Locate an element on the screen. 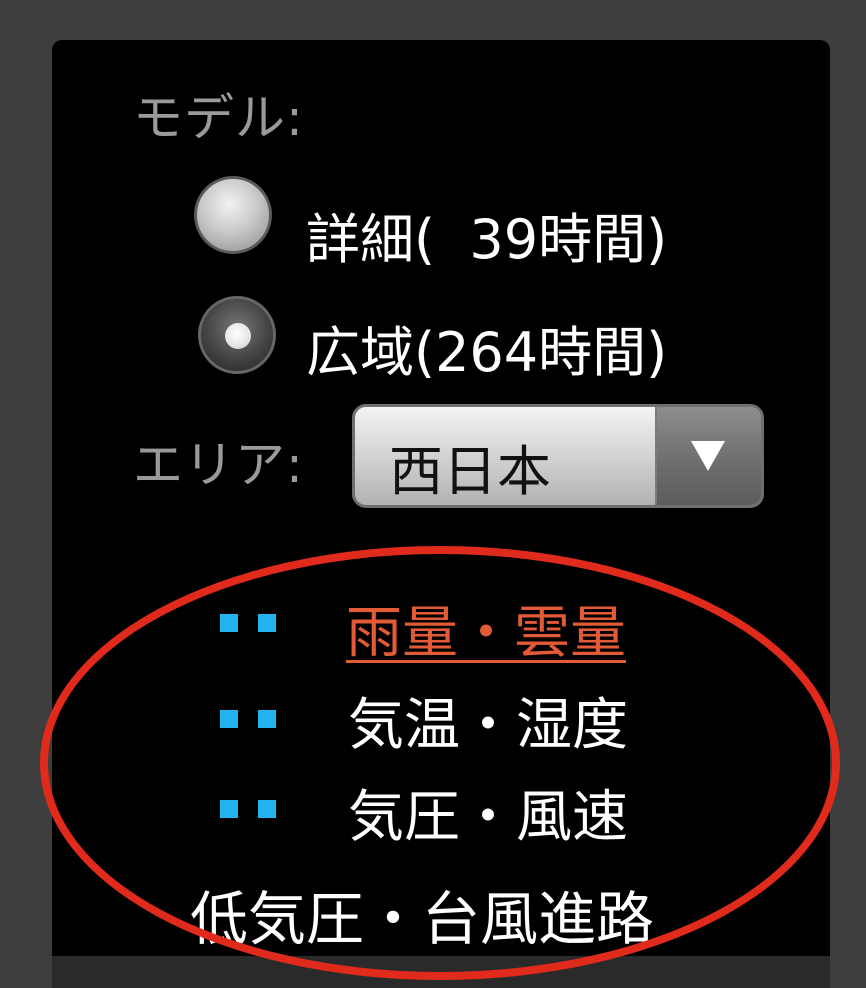 The width and height of the screenshot is (866, 988). chevron-down-icon is located at coordinates (708, 456).